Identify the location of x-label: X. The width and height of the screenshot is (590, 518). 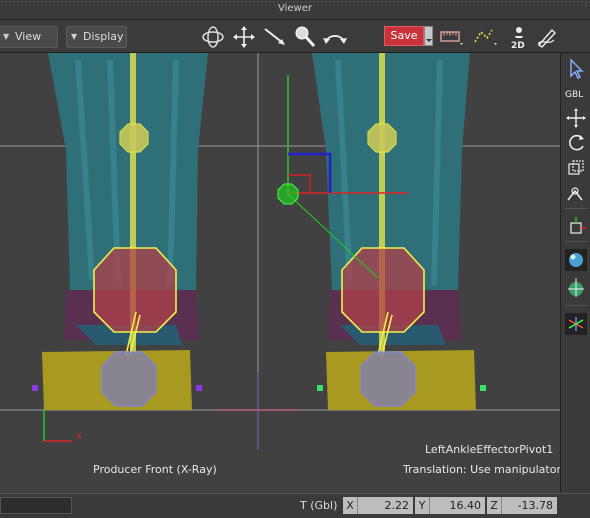
(350, 505).